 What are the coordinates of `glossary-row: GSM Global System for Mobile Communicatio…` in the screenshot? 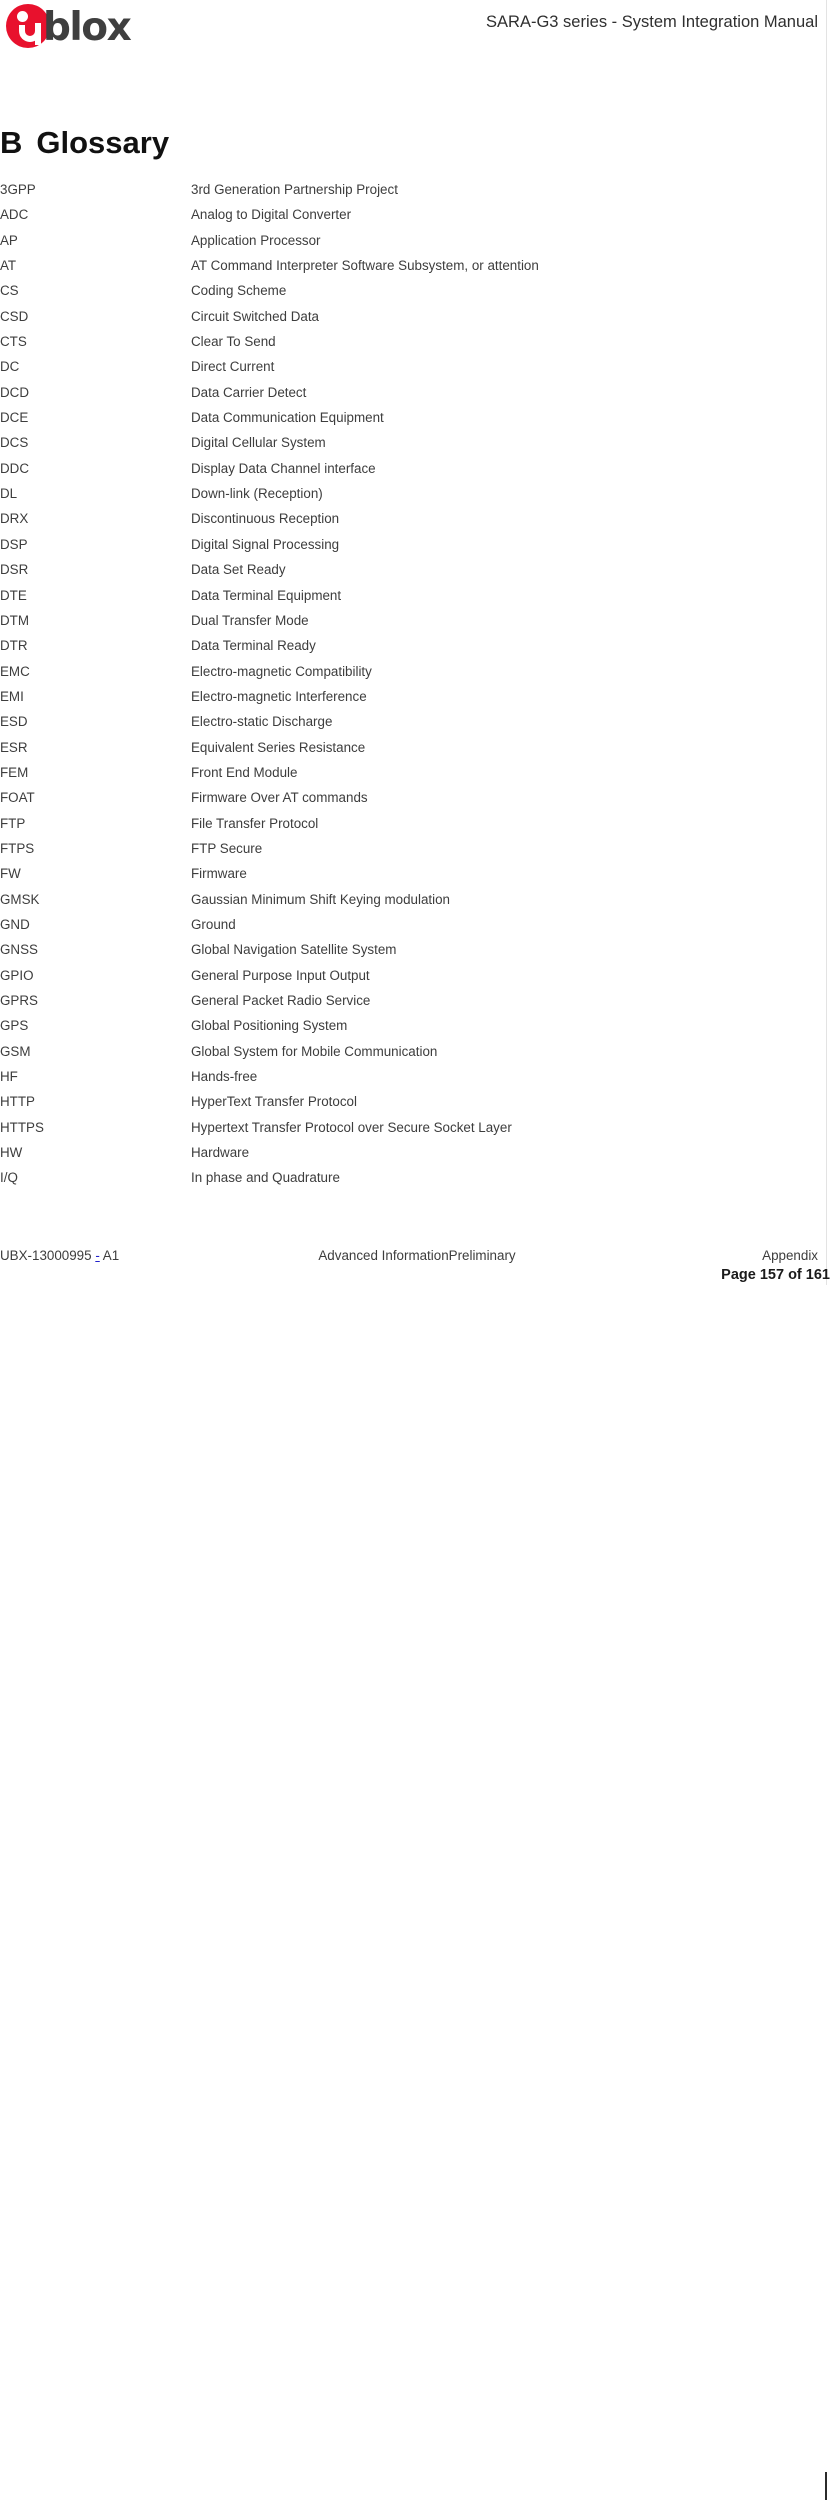 It's located at (417, 1055).